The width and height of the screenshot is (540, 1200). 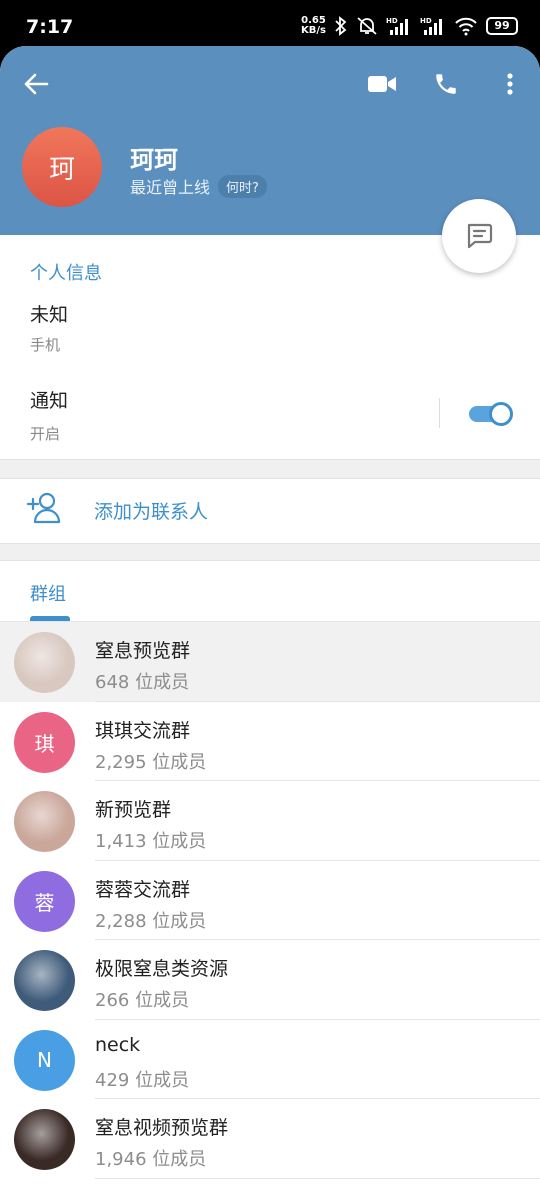 What do you see at coordinates (143, 651) in the screenshot?
I see `group-name: 窒息预览群` at bounding box center [143, 651].